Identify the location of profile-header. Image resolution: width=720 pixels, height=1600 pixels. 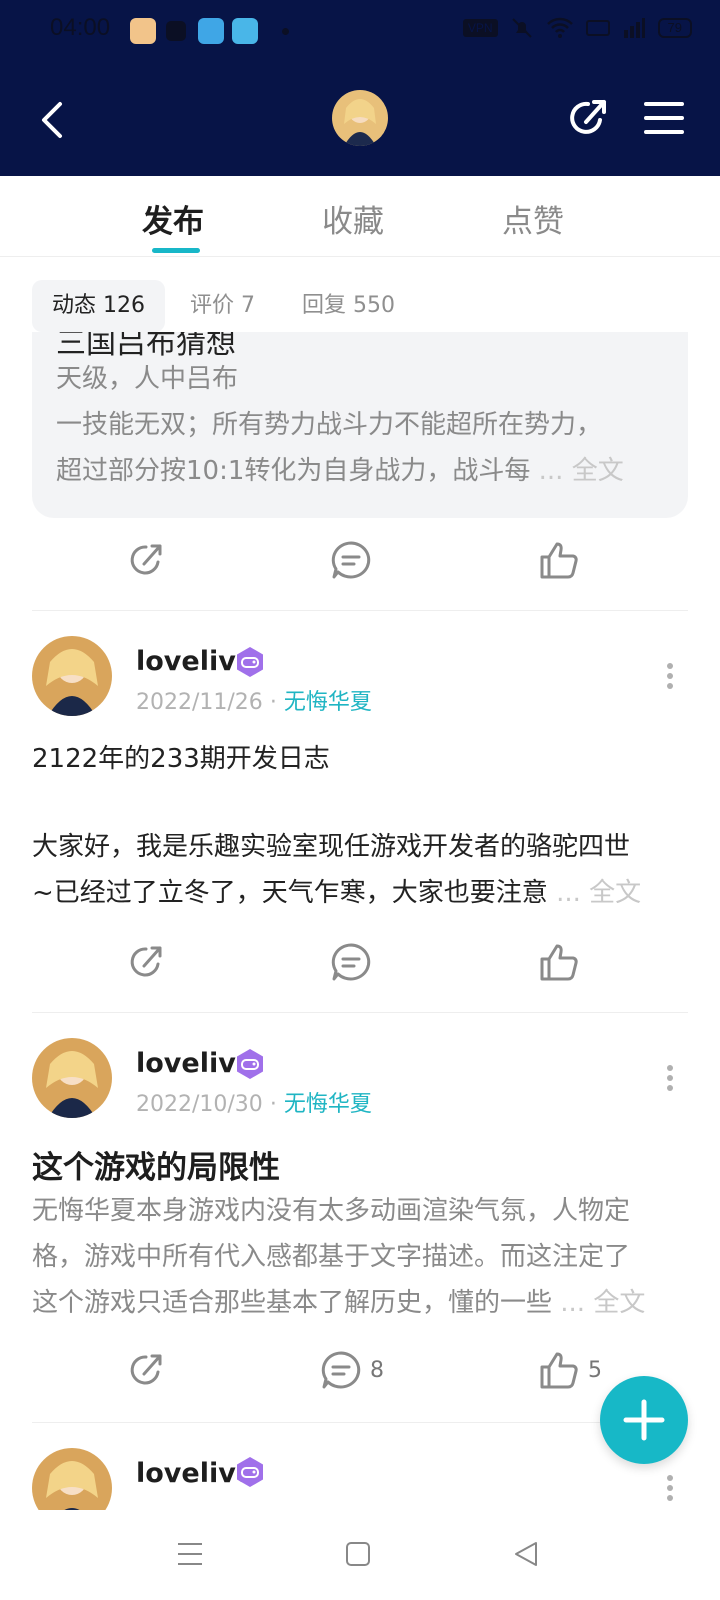
(360, 120).